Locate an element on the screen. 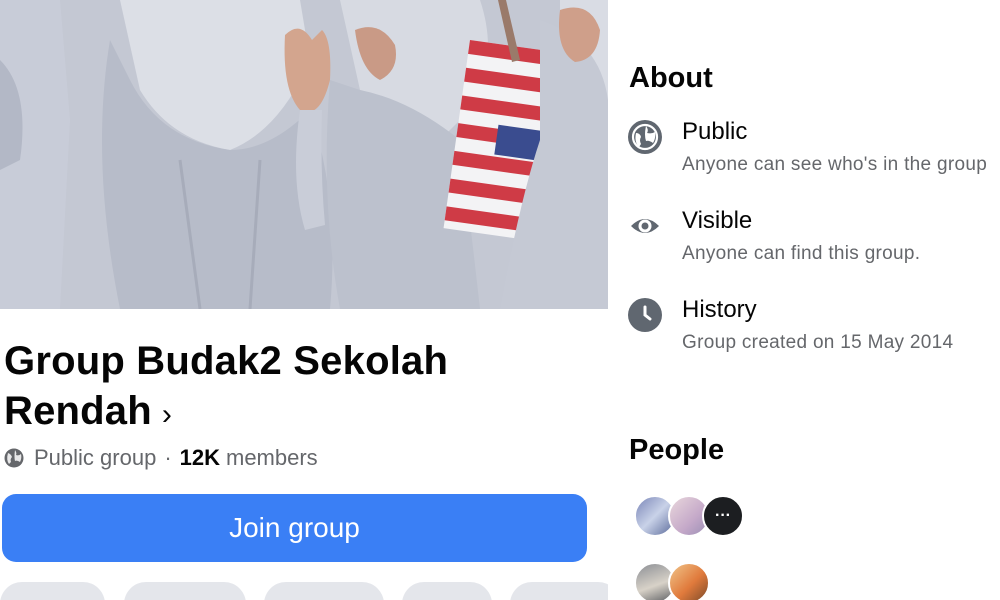 This screenshot has height=600, width=1000. member-count: 12K is located at coordinates (200, 458).